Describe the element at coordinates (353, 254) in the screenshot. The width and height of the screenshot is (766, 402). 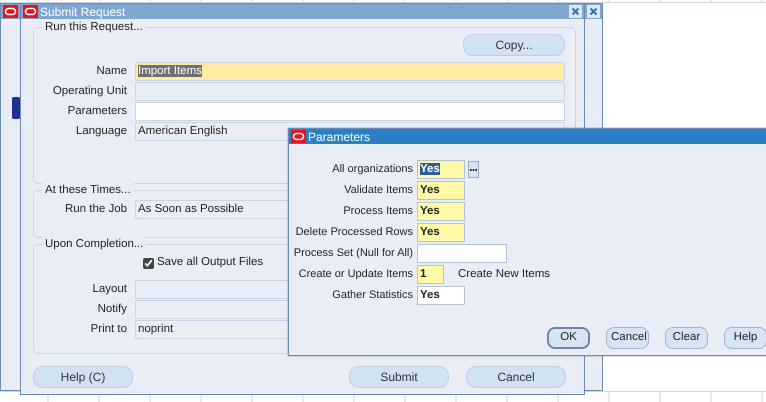
I see `field-label: Process Set (Null for All)` at that location.